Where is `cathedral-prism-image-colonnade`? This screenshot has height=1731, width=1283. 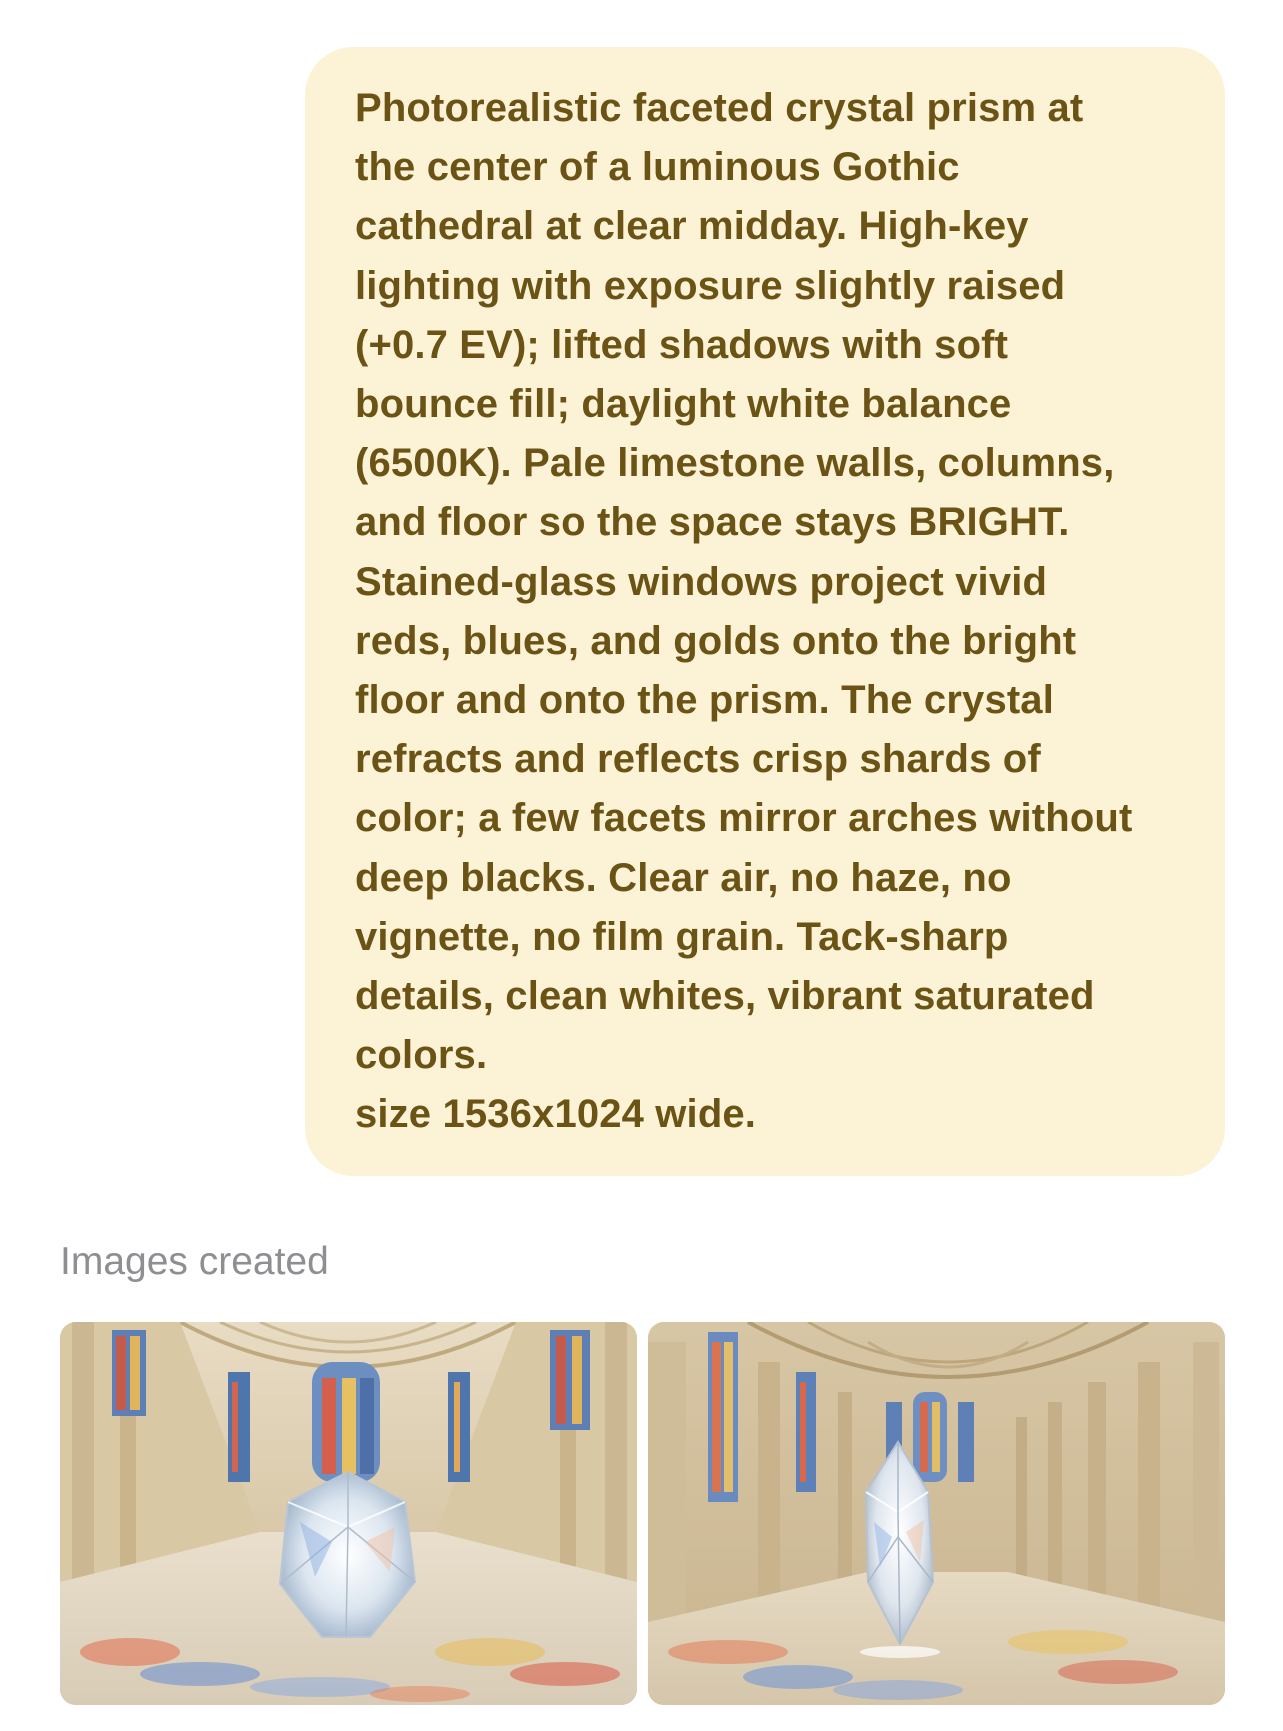
cathedral-prism-image-colonnade is located at coordinates (936, 1513).